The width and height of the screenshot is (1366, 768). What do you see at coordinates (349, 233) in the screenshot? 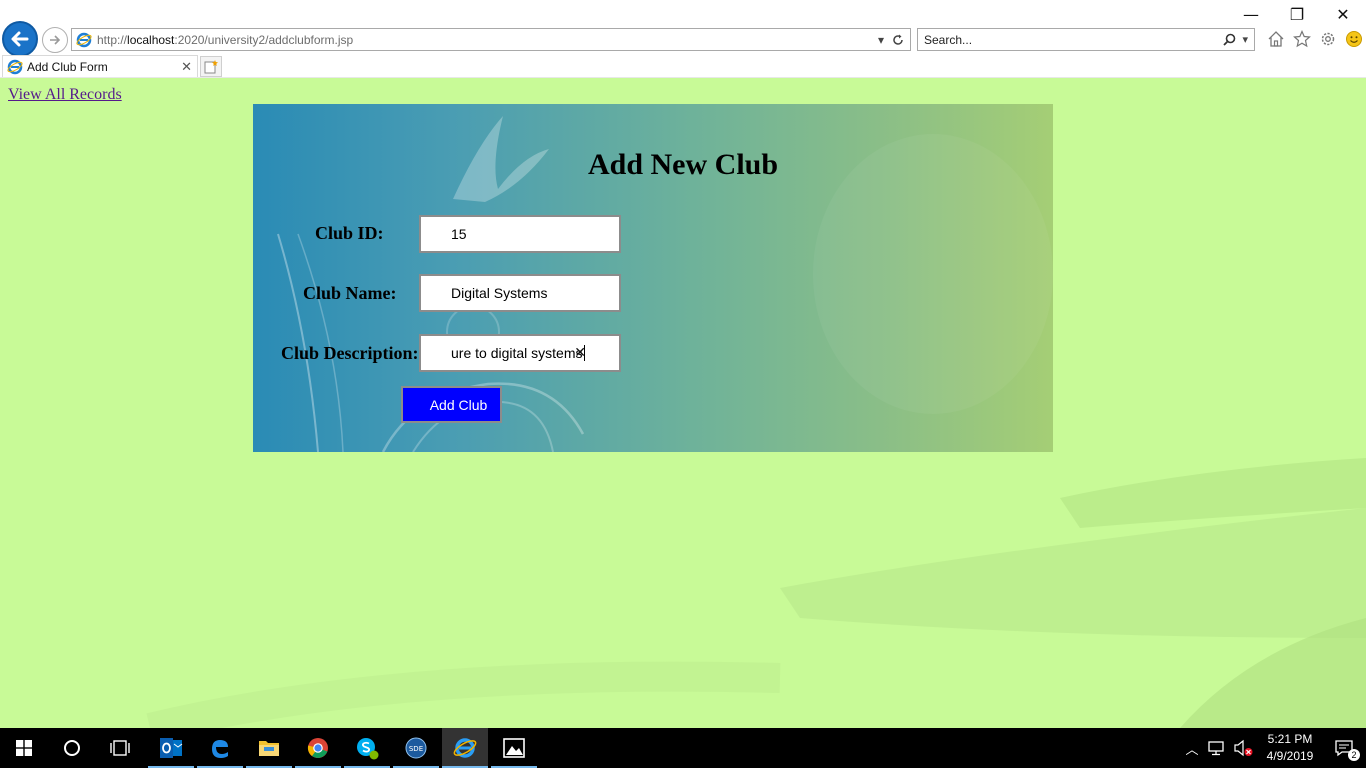
I see `club-id-label: Club ID:` at bounding box center [349, 233].